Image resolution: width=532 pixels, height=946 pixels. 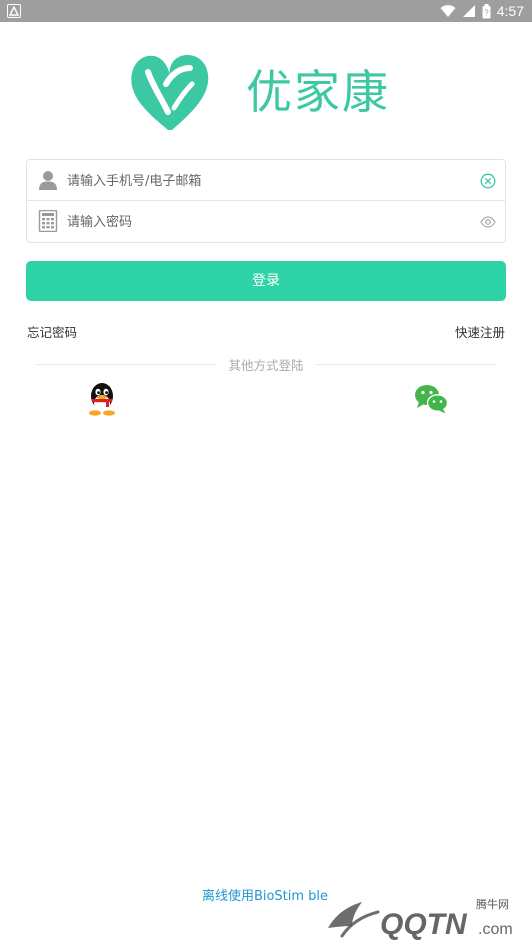 I want to click on account-row, so click(x=266, y=180).